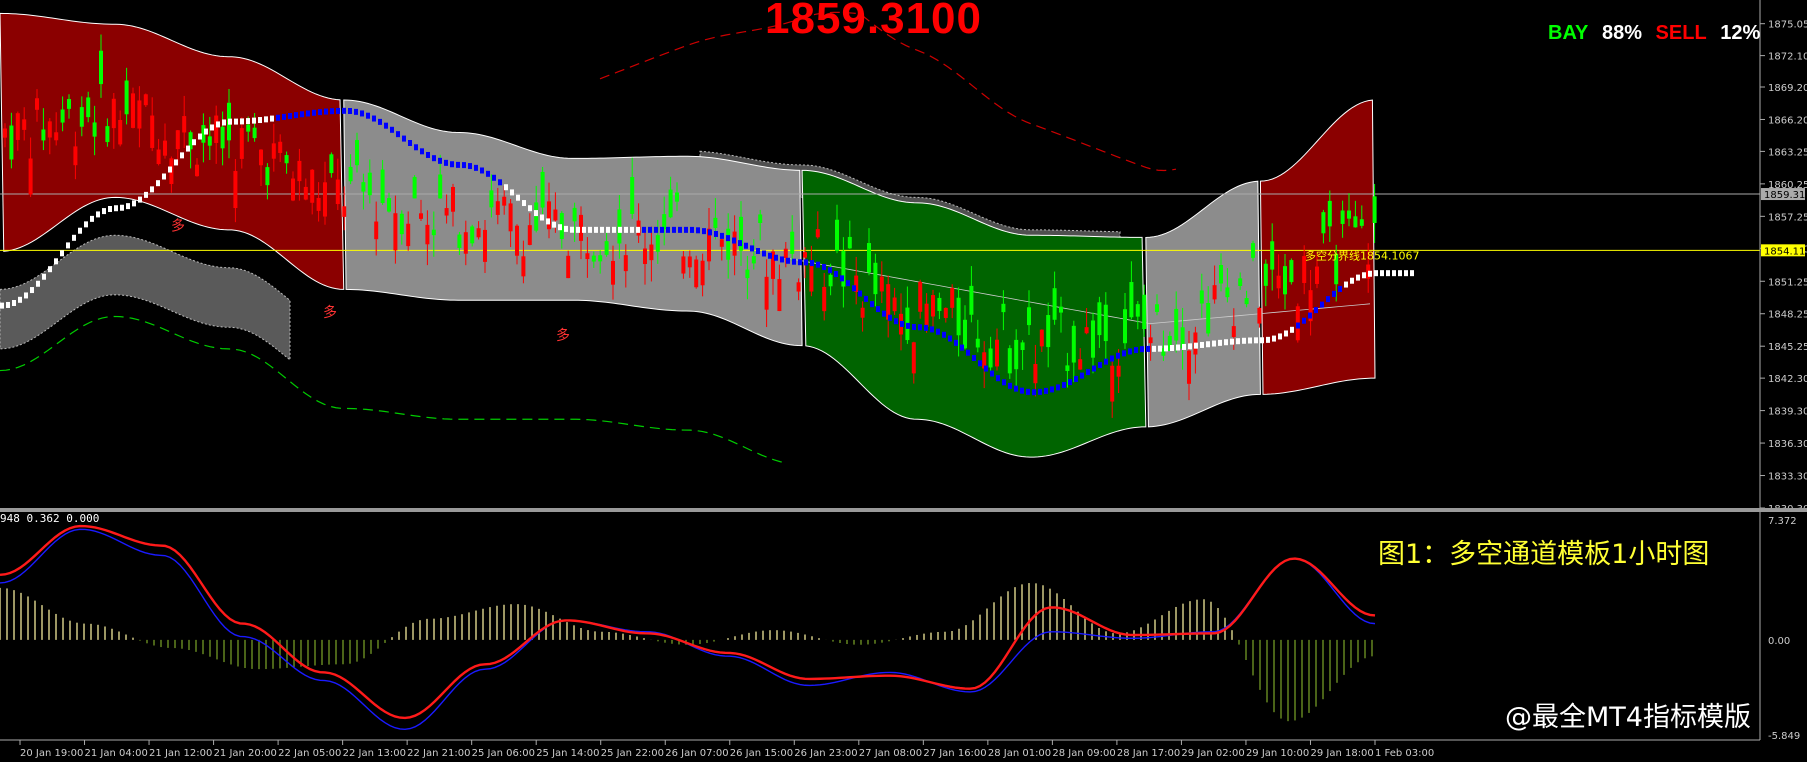 This screenshot has height=762, width=1807. Describe the element at coordinates (954, 753) in the screenshot. I see `time-tick-label: 27 Jan 16:00` at that location.